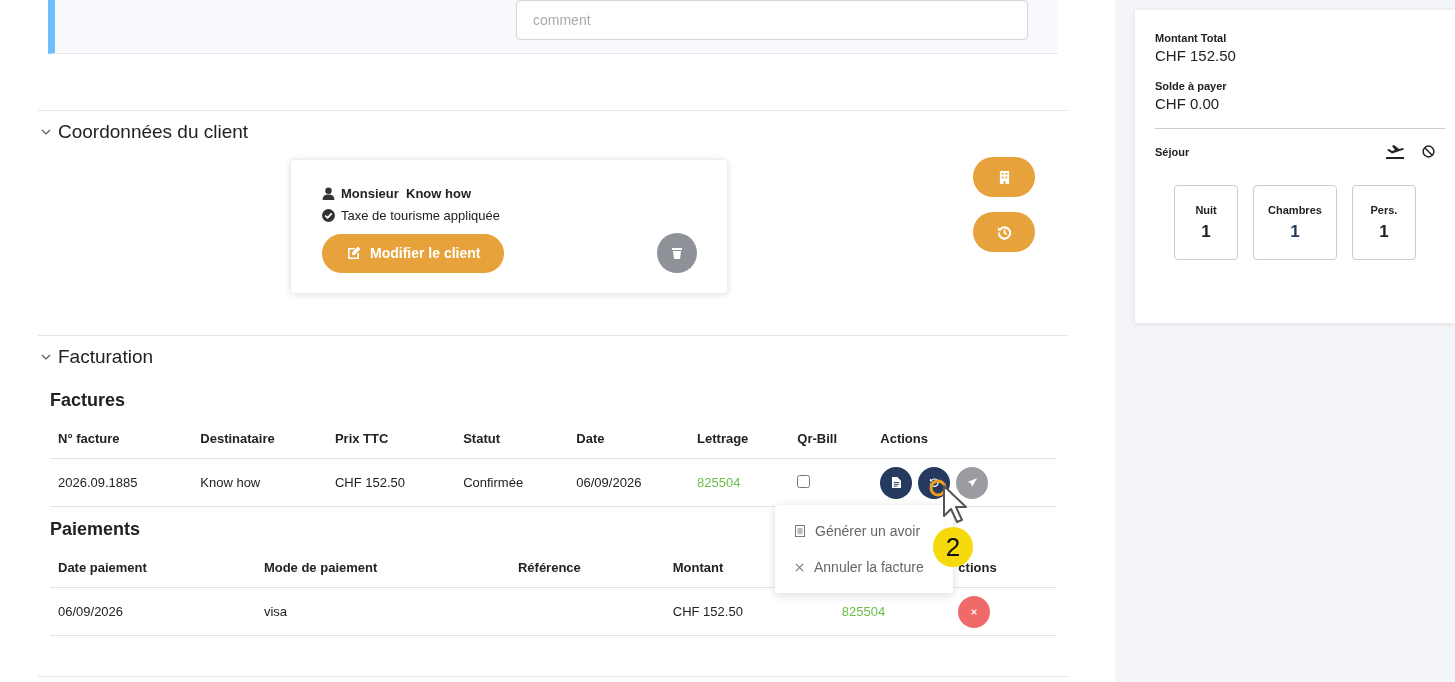 The width and height of the screenshot is (1455, 682). Describe the element at coordinates (1196, 55) in the screenshot. I see `total-amount: CHF 152.50` at that location.